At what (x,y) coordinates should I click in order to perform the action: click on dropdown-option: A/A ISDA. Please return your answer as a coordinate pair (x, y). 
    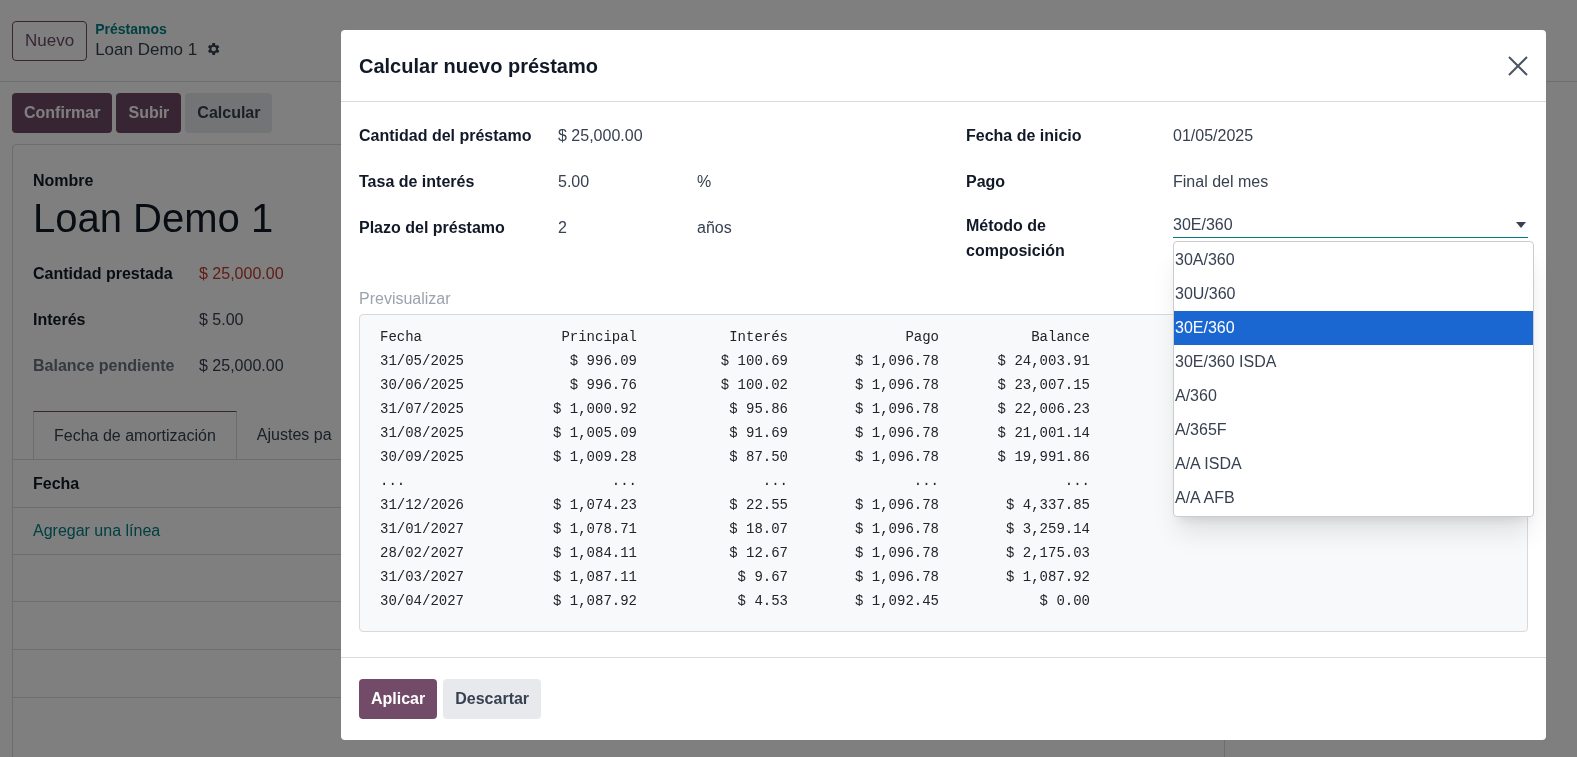
    Looking at the image, I should click on (1353, 464).